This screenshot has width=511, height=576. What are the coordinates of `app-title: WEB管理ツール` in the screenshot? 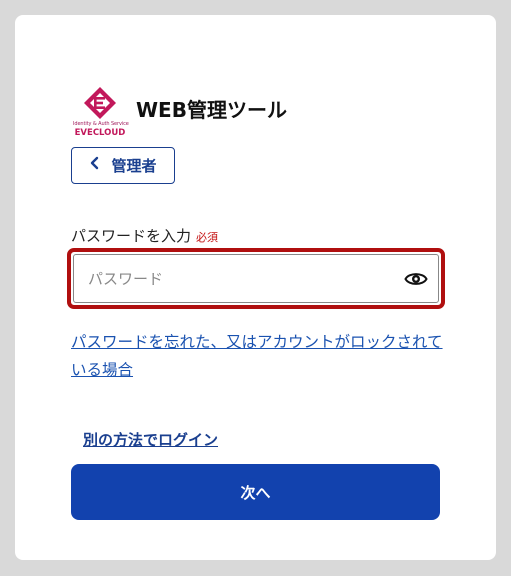 It's located at (211, 109).